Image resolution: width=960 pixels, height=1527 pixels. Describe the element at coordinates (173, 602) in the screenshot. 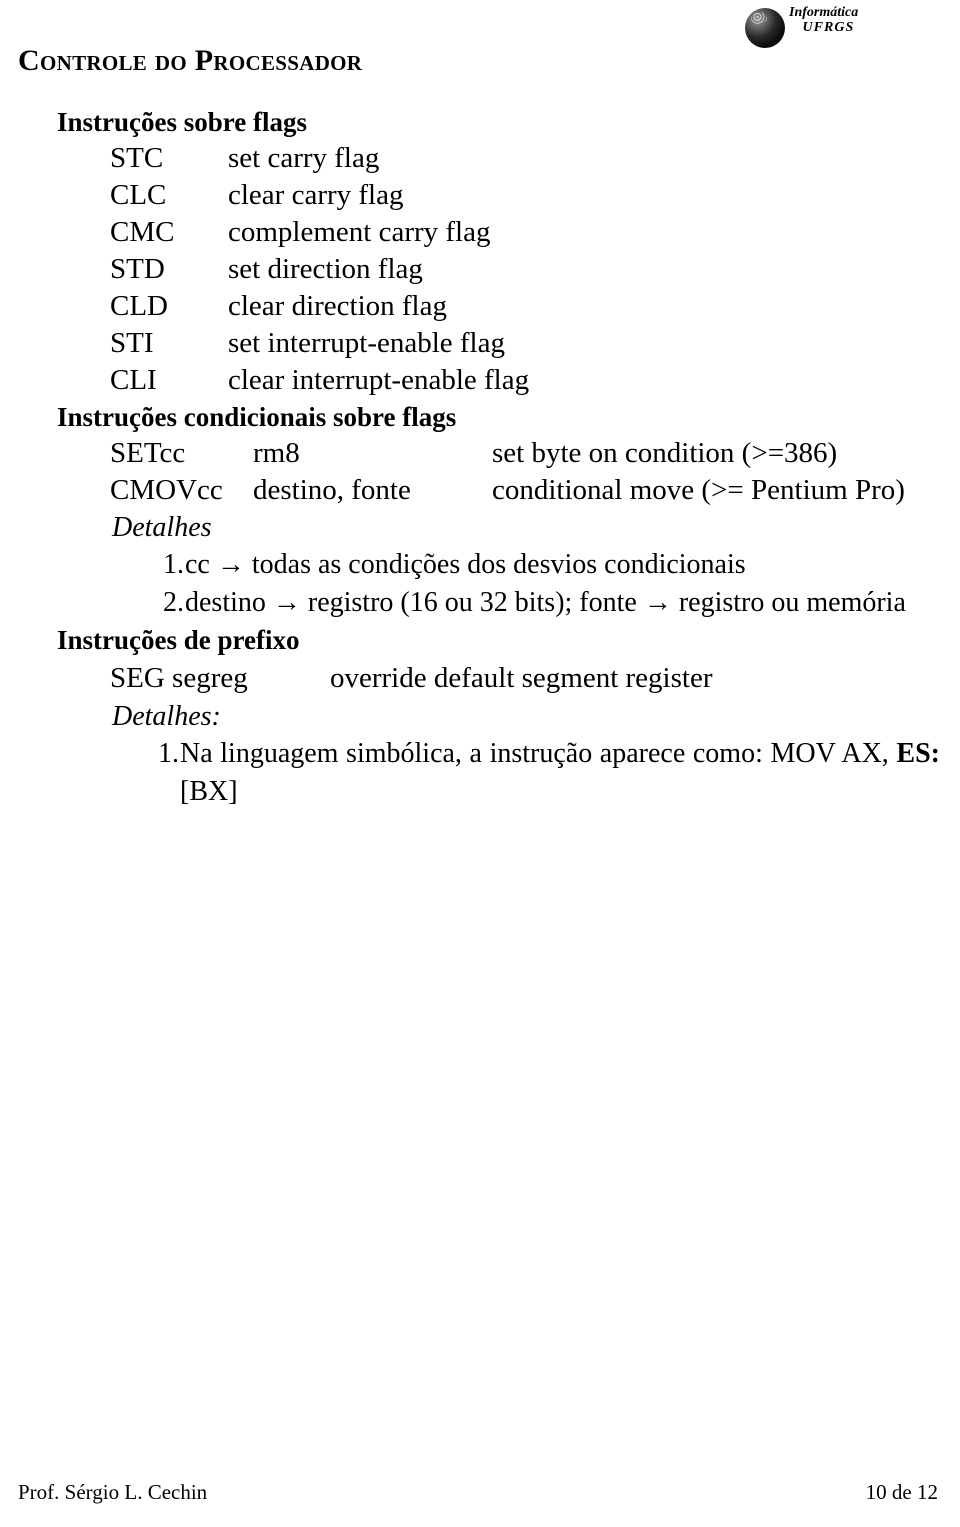

I see `list-item-number: 2.` at that location.